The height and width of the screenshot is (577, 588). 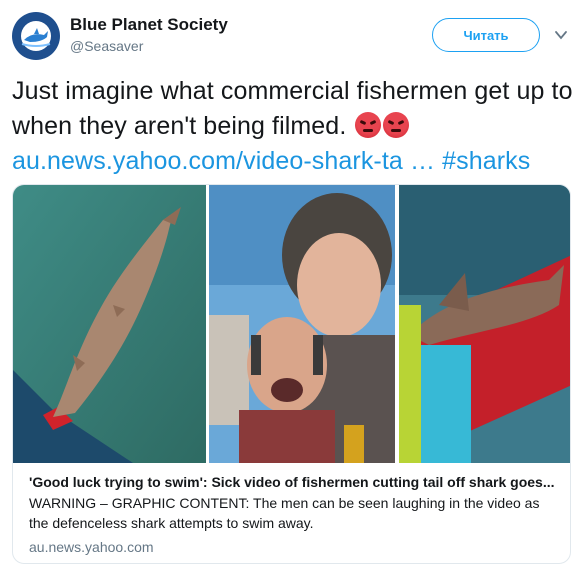 I want to click on card-image-tail, so click(x=484, y=324).